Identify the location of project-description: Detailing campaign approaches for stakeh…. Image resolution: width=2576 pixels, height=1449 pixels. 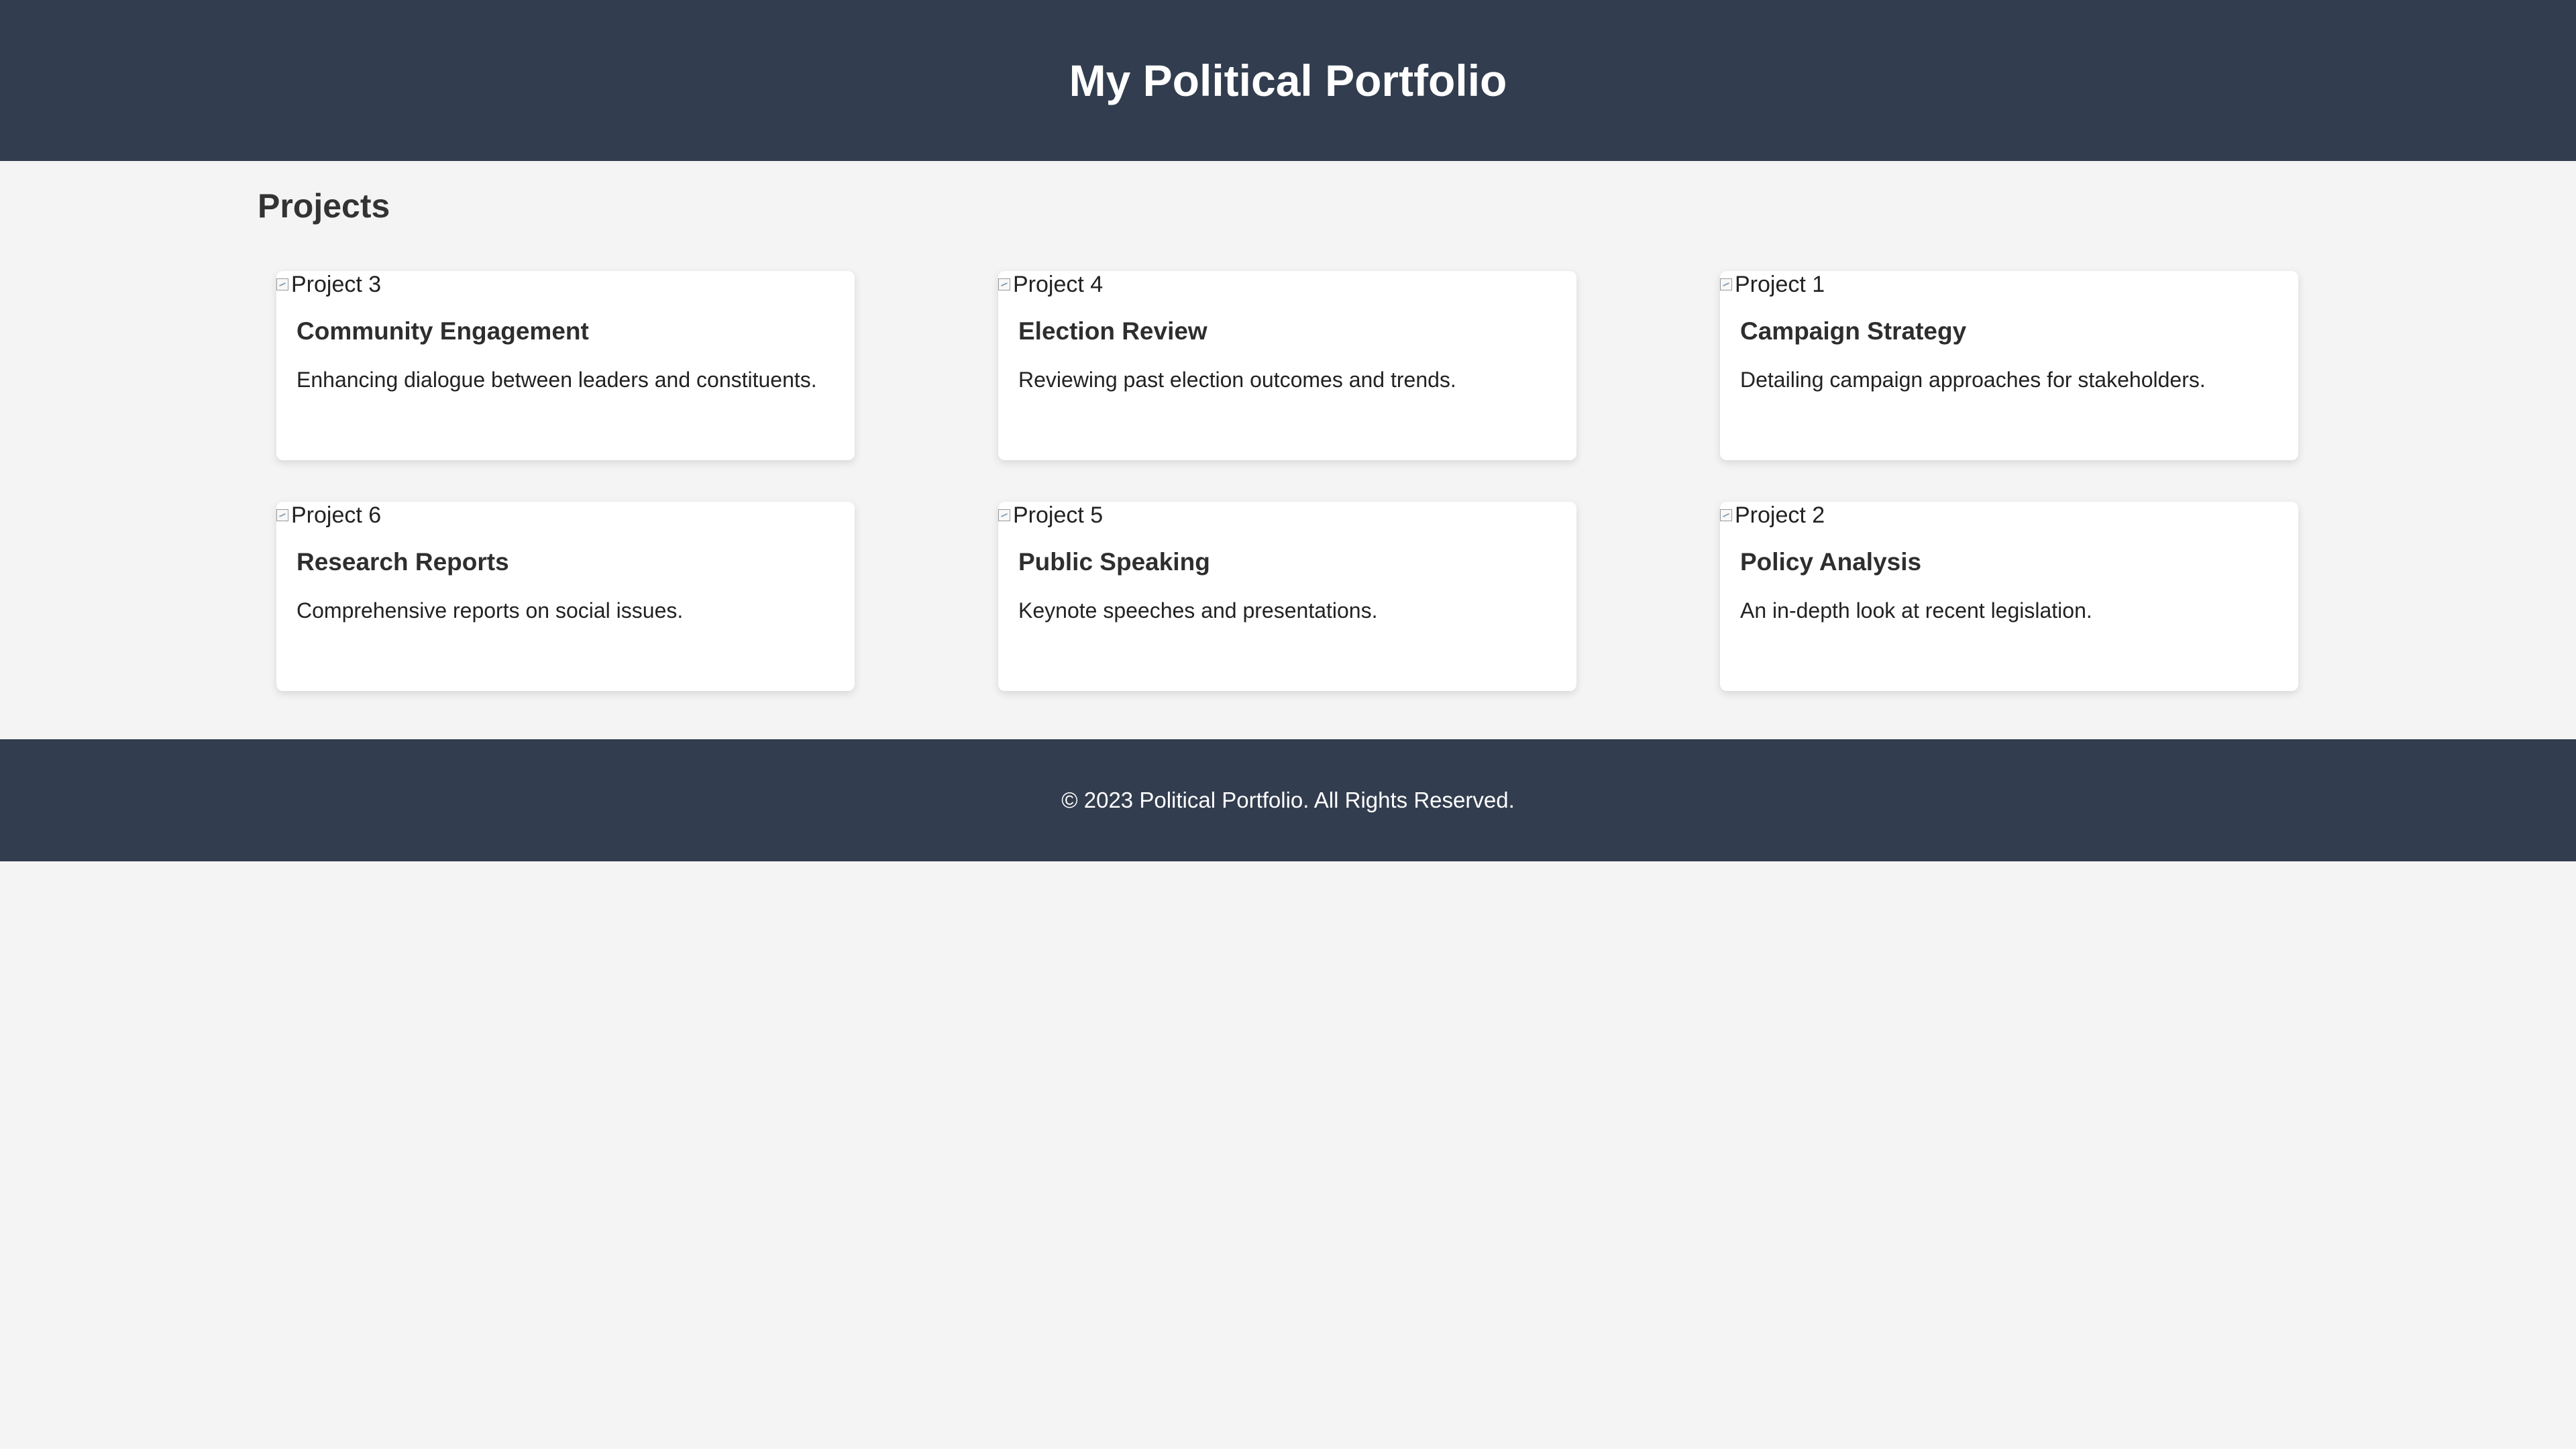
(1973, 379).